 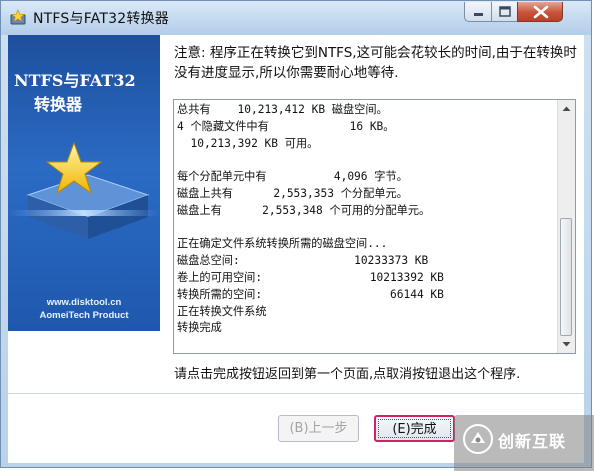 I want to click on log-line: 磁盘上有 2,553,348 个可用的分配单元。, so click(x=304, y=210).